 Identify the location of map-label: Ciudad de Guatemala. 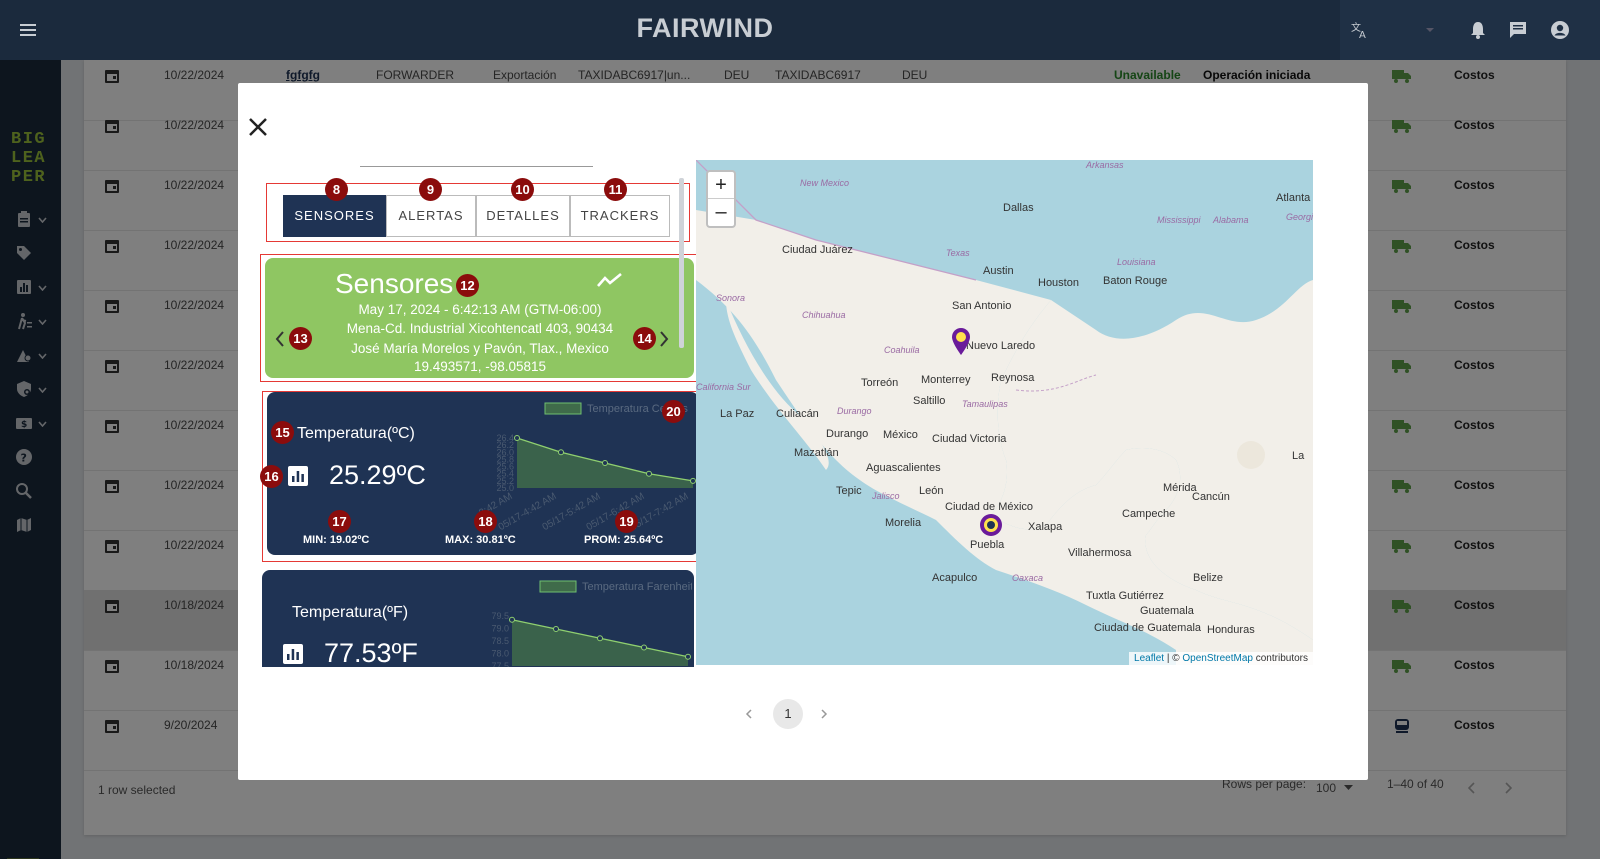
(1148, 628).